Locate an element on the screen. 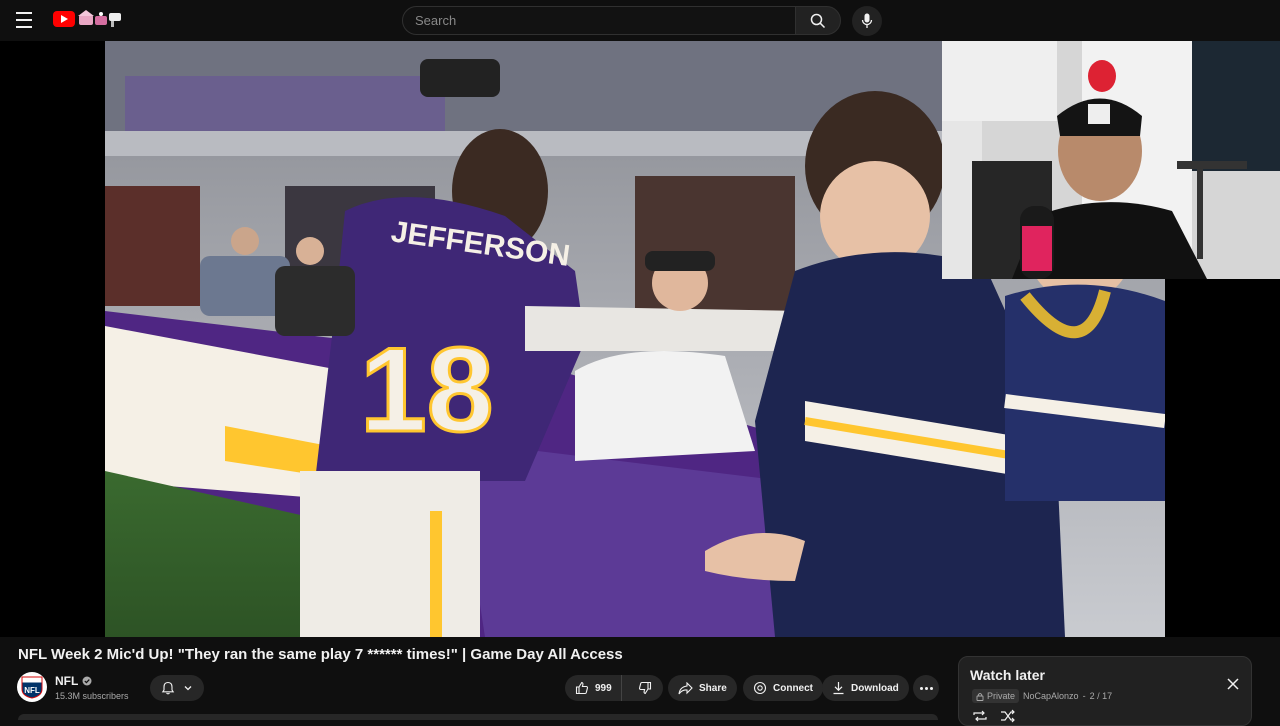  thumbs-up-icon is located at coordinates (582, 688).